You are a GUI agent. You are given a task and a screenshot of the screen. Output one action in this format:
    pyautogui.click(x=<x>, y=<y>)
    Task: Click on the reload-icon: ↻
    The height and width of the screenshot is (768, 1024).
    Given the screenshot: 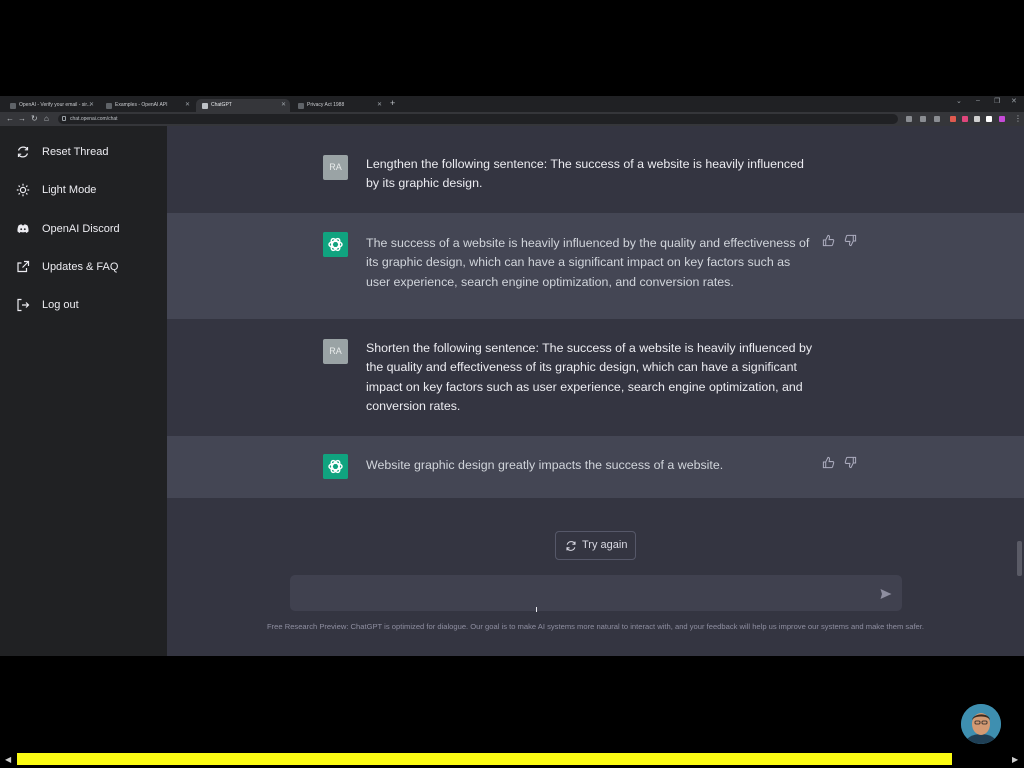 What is the action you would take?
    pyautogui.click(x=34, y=119)
    